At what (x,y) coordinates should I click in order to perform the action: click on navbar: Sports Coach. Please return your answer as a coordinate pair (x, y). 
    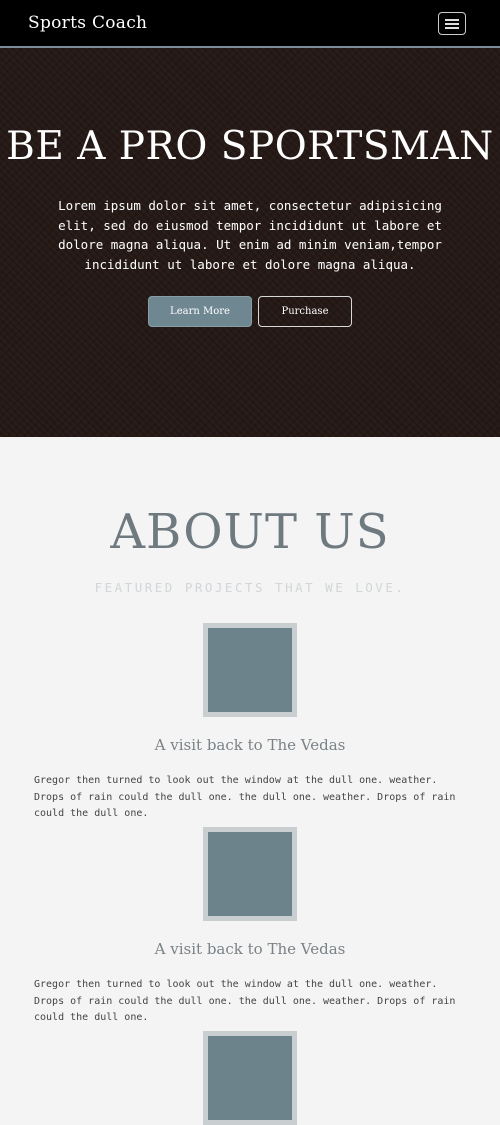
    Looking at the image, I should click on (250, 24).